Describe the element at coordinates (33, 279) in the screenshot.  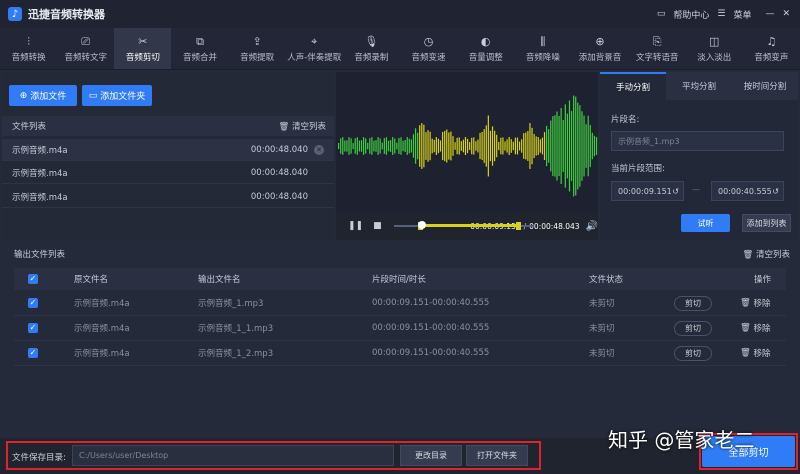
I see `select-all-checkbox: ✓` at that location.